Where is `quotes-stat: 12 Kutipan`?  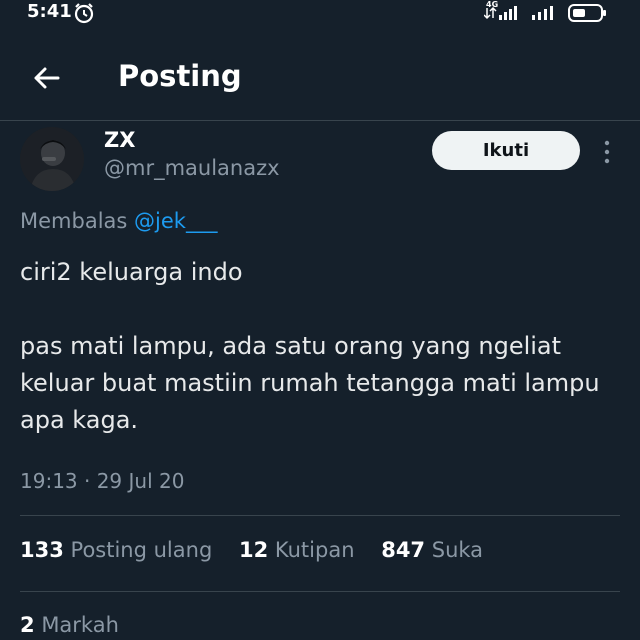
quotes-stat: 12 Kutipan is located at coordinates (297, 550).